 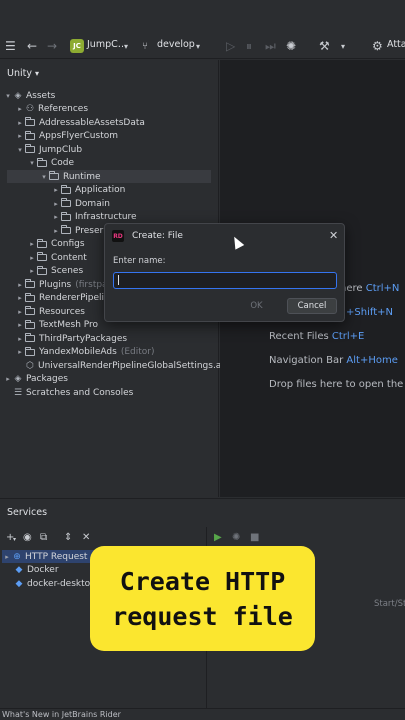 I want to click on tree-item: ▸ Infrastructure, so click(x=94, y=217).